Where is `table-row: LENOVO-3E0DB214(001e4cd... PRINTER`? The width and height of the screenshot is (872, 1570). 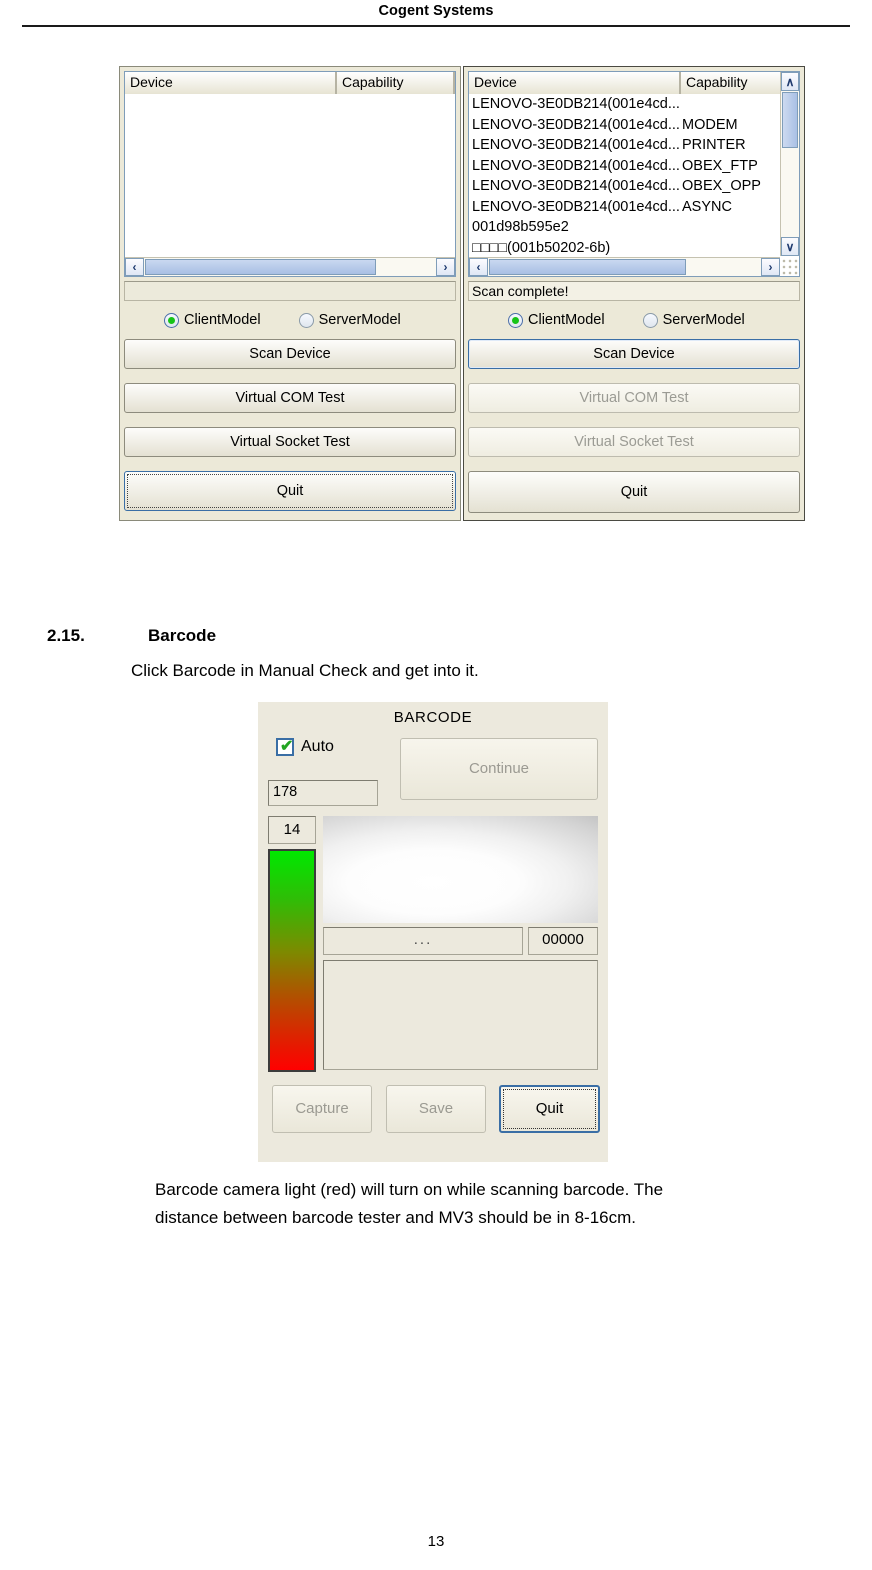 table-row: LENOVO-3E0DB214(001e4cd... PRINTER is located at coordinates (624, 145).